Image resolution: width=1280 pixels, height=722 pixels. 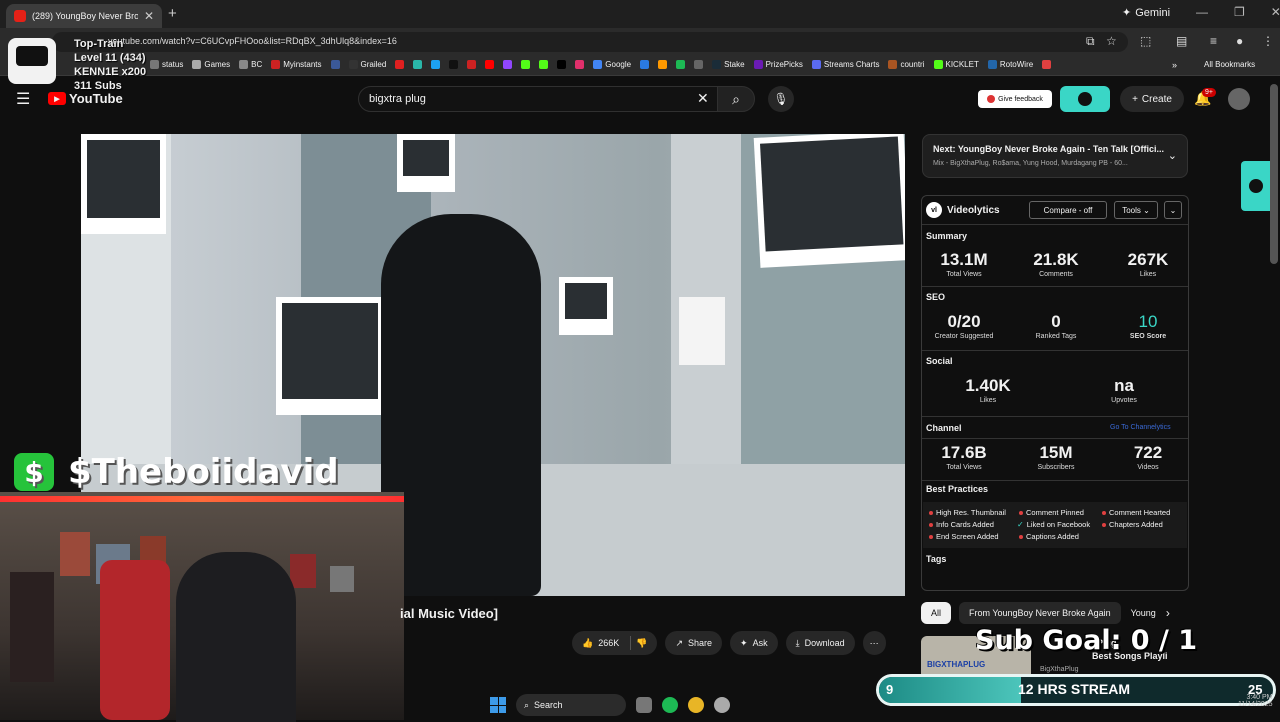 What do you see at coordinates (670, 705) in the screenshot?
I see `spotify-icon` at bounding box center [670, 705].